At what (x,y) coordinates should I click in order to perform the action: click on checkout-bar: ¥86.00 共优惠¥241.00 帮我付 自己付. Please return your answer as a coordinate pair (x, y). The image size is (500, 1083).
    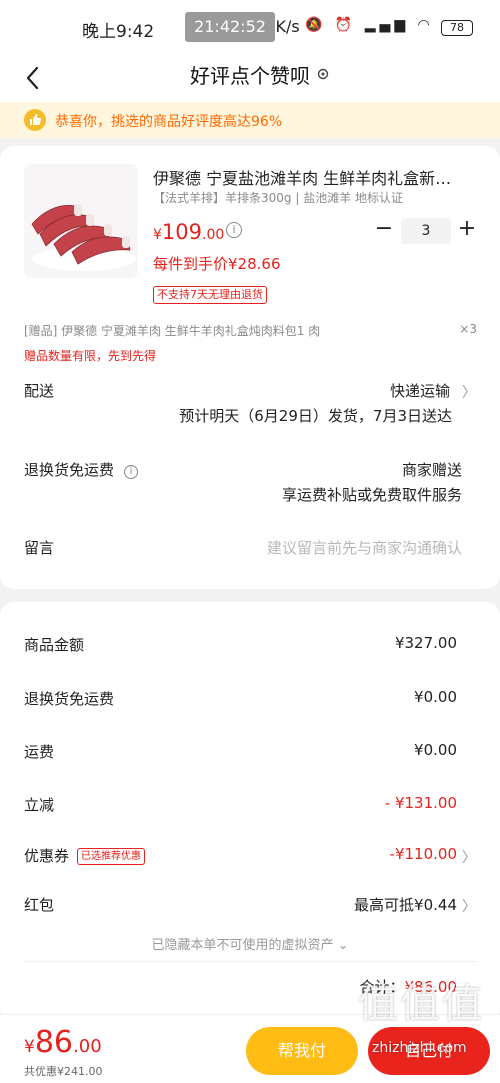
    Looking at the image, I should click on (250, 1048).